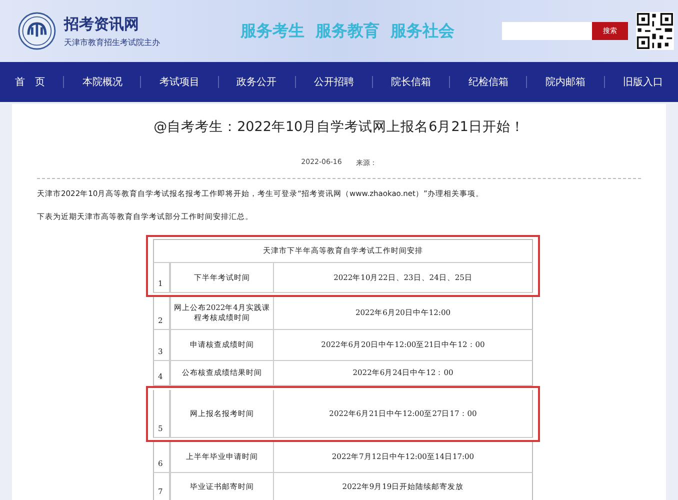 The height and width of the screenshot is (500, 678). I want to click on nav-link: 考试项目, so click(179, 82).